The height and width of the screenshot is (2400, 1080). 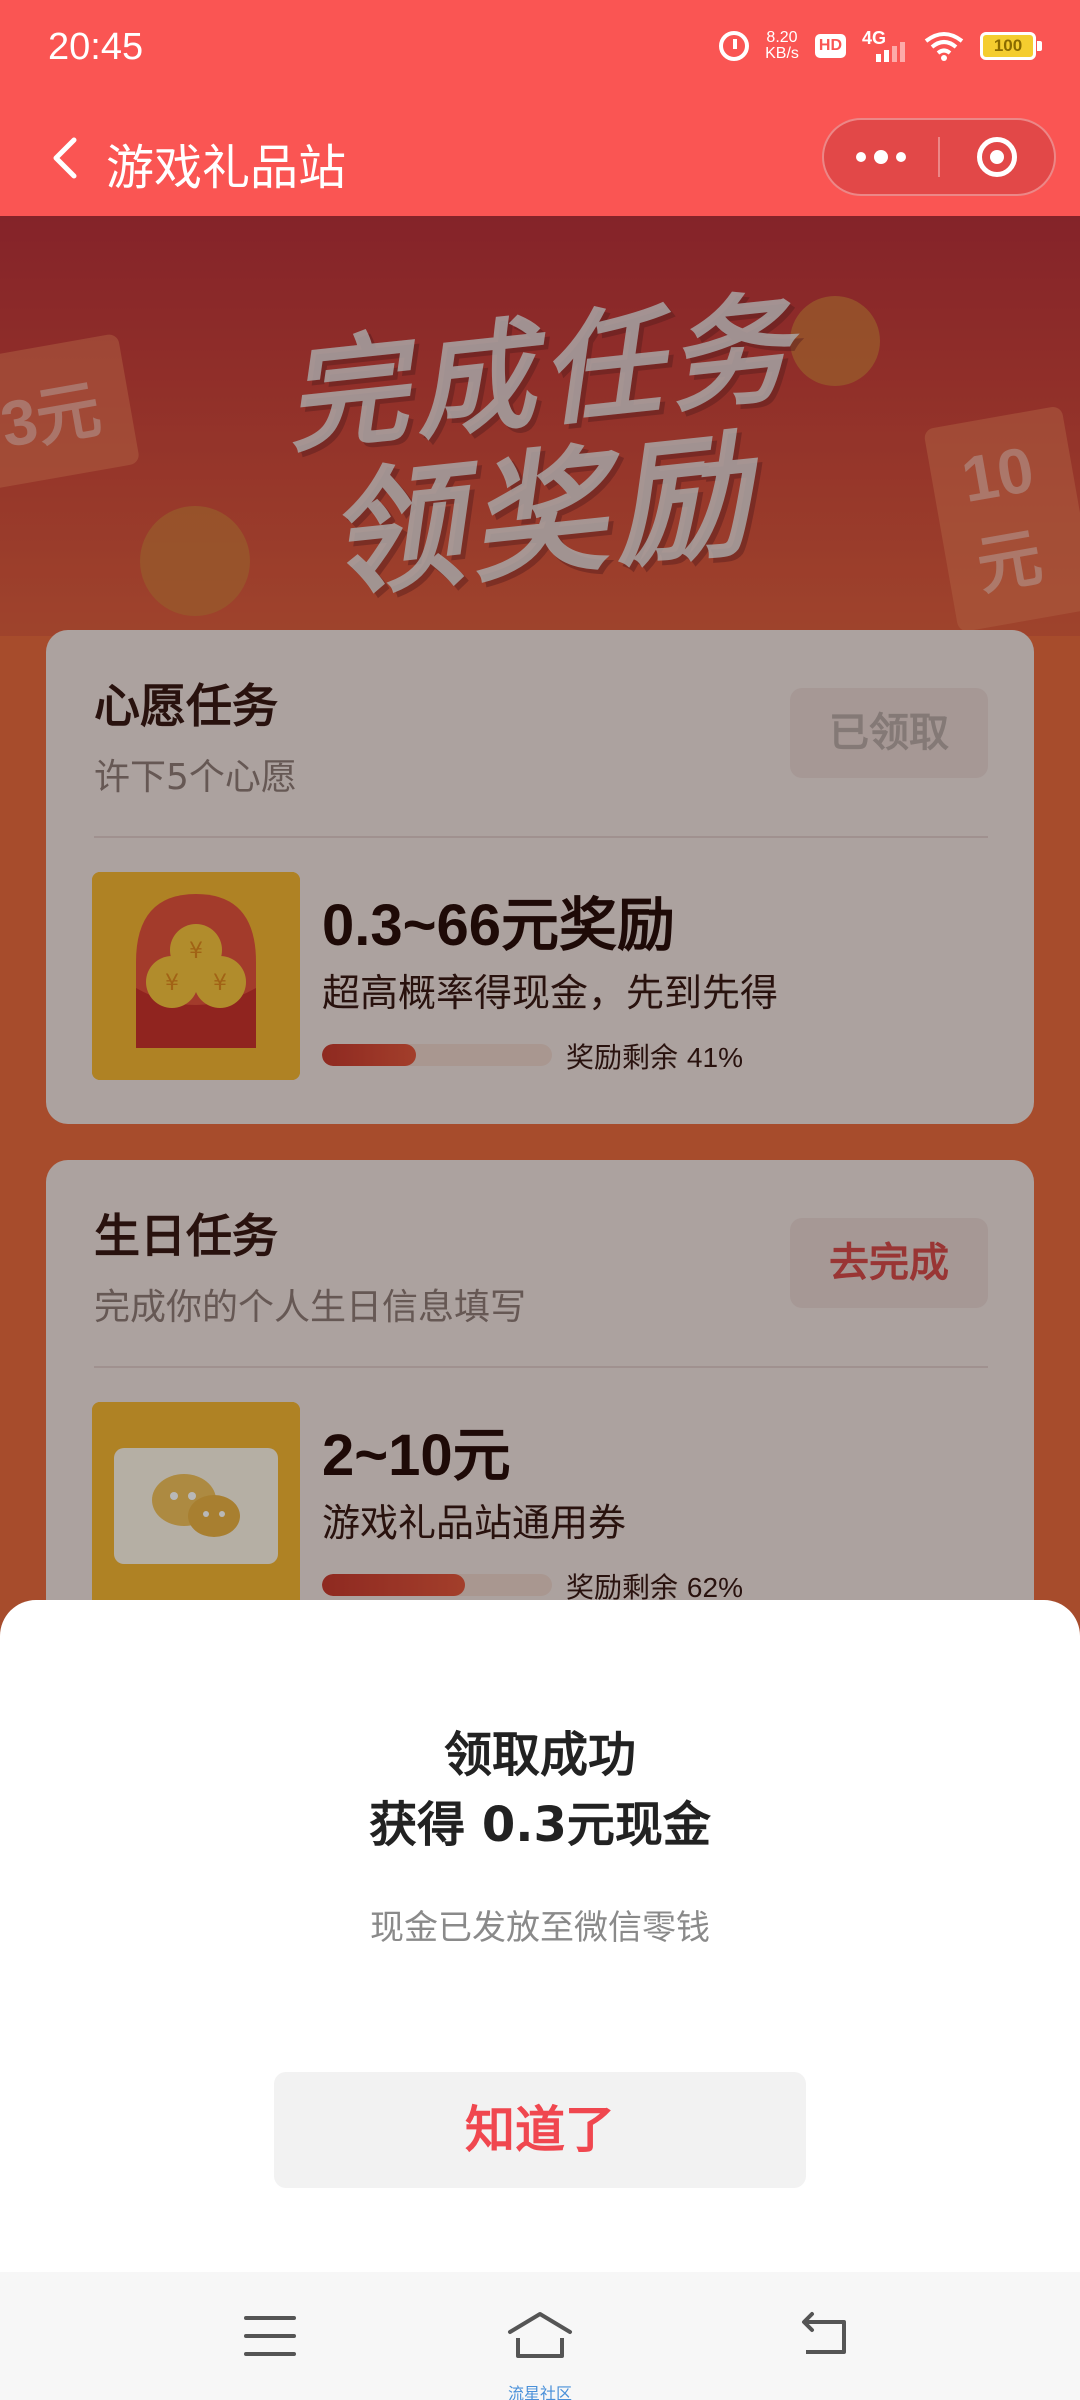 What do you see at coordinates (782, 53) in the screenshot?
I see `net-speed-unit: KB/s` at bounding box center [782, 53].